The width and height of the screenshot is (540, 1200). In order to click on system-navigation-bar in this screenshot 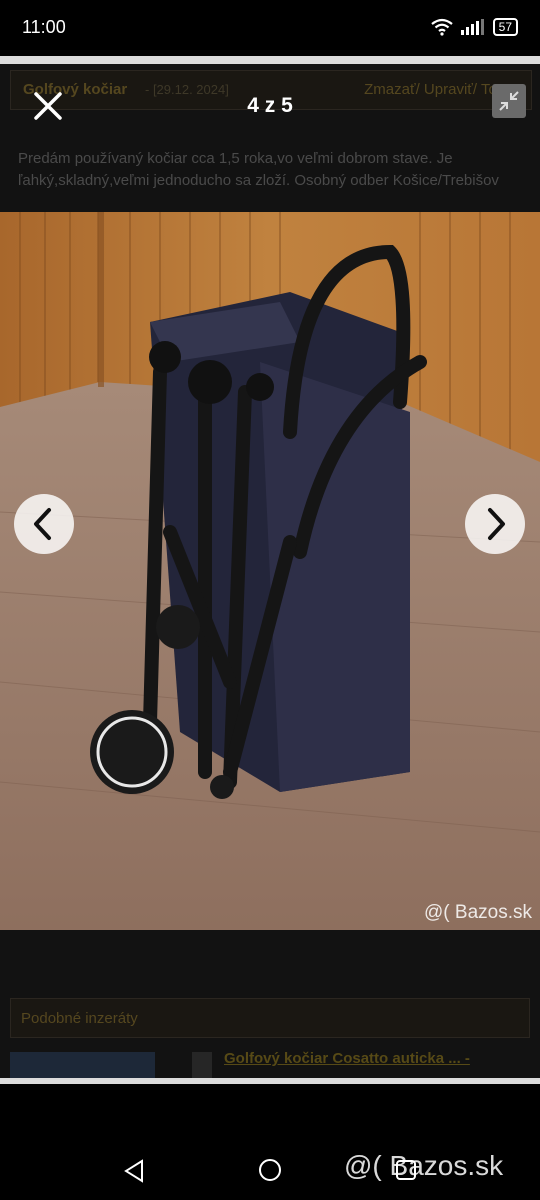, I will do `click(270, 1142)`.